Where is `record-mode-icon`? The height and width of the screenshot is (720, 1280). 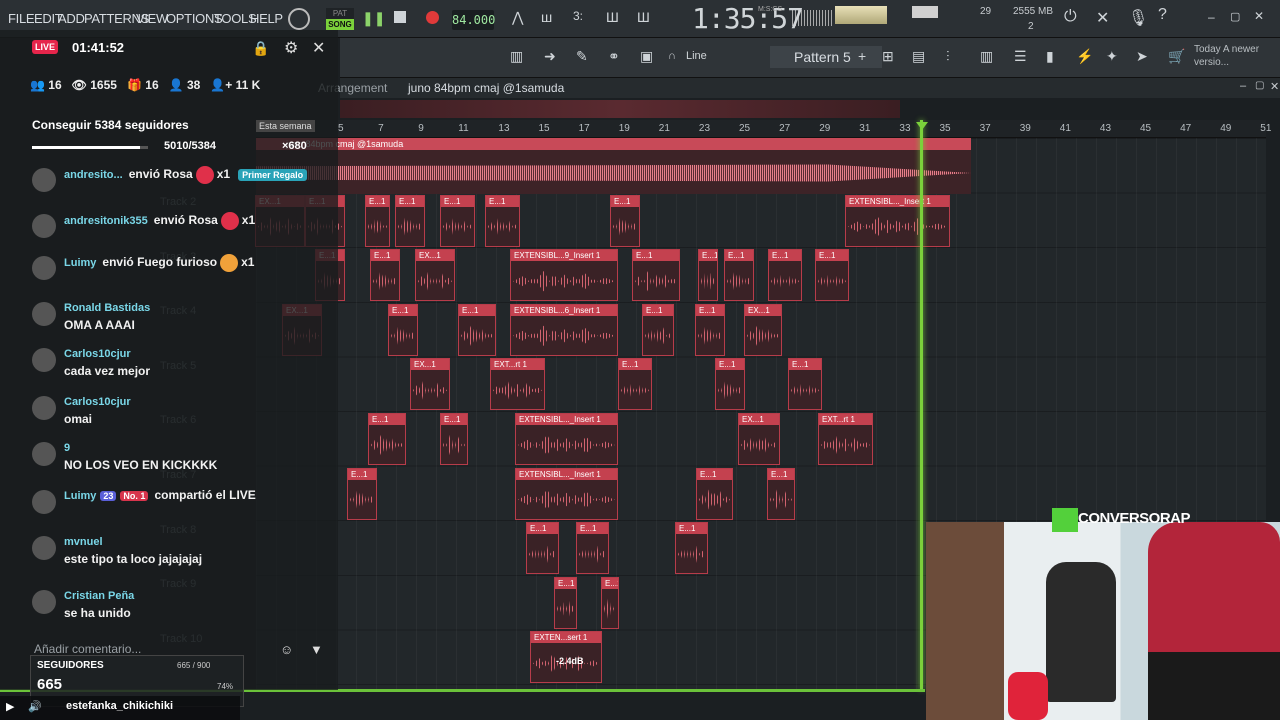 record-mode-icon is located at coordinates (299, 19).